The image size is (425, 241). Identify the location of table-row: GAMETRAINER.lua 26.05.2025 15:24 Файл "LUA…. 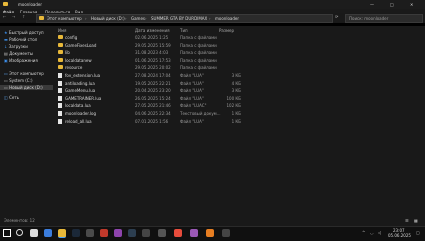
(239, 98).